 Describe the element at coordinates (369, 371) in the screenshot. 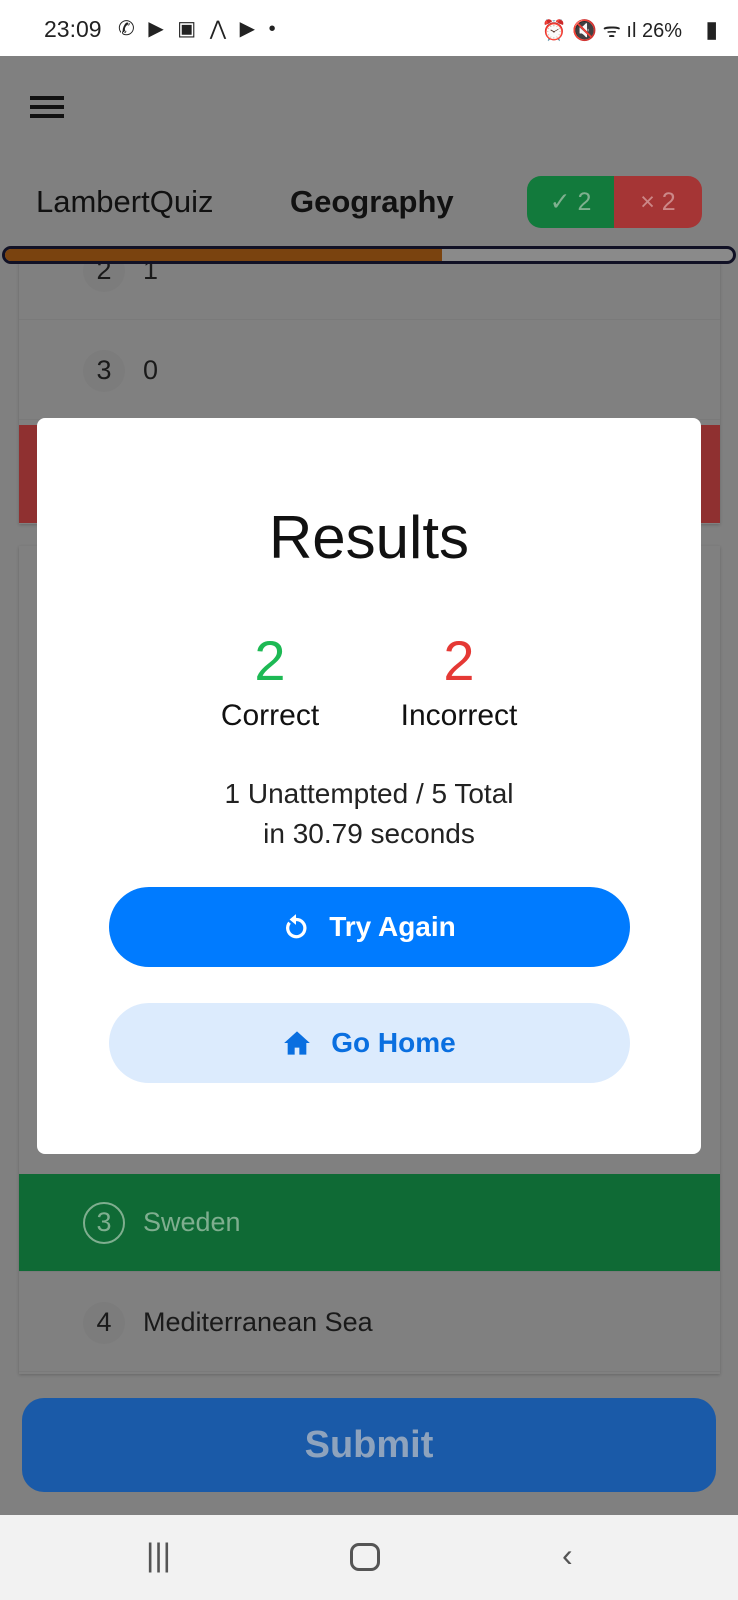

I see `option-row: 30` at that location.